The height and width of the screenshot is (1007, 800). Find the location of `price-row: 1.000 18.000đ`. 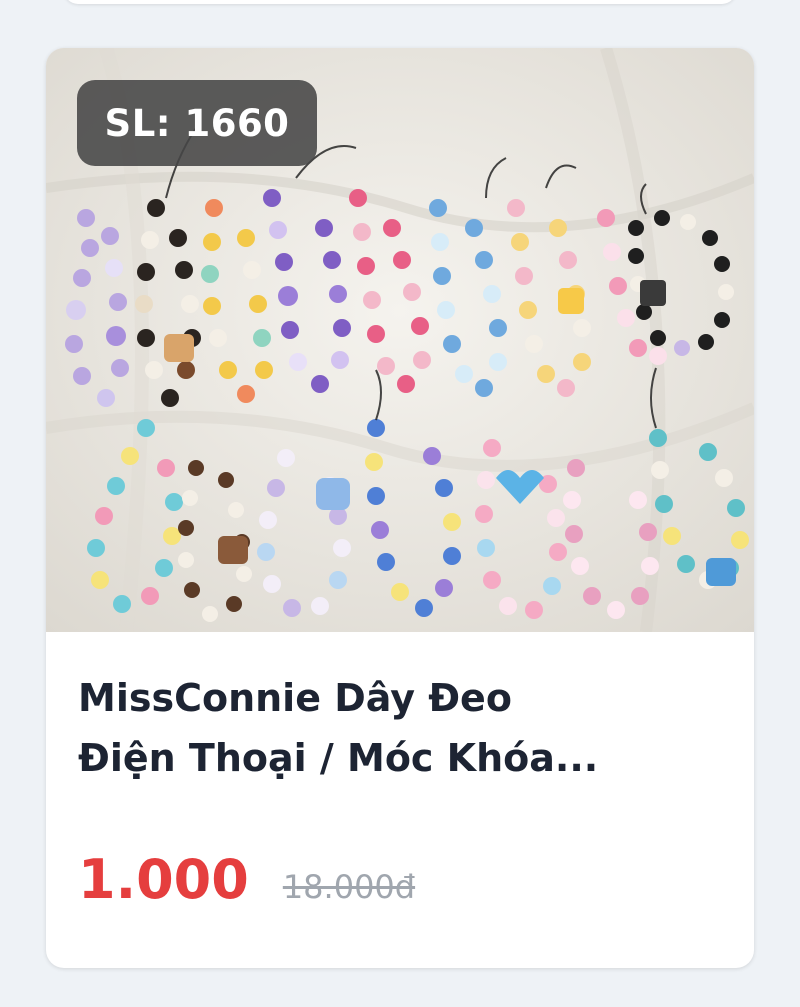

price-row: 1.000 18.000đ is located at coordinates (246, 888).